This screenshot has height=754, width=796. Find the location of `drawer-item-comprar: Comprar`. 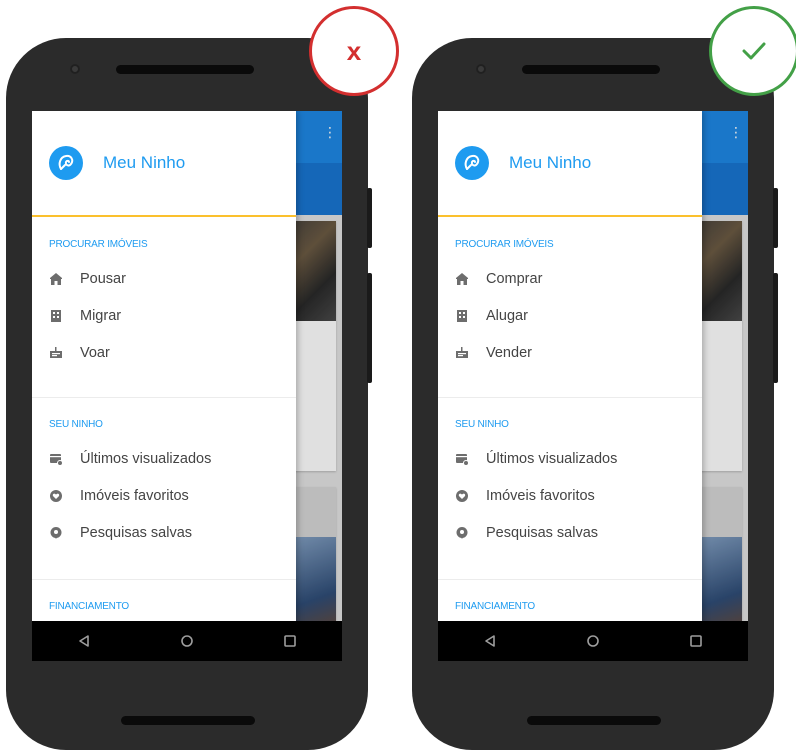

drawer-item-comprar: Comprar is located at coordinates (570, 278).